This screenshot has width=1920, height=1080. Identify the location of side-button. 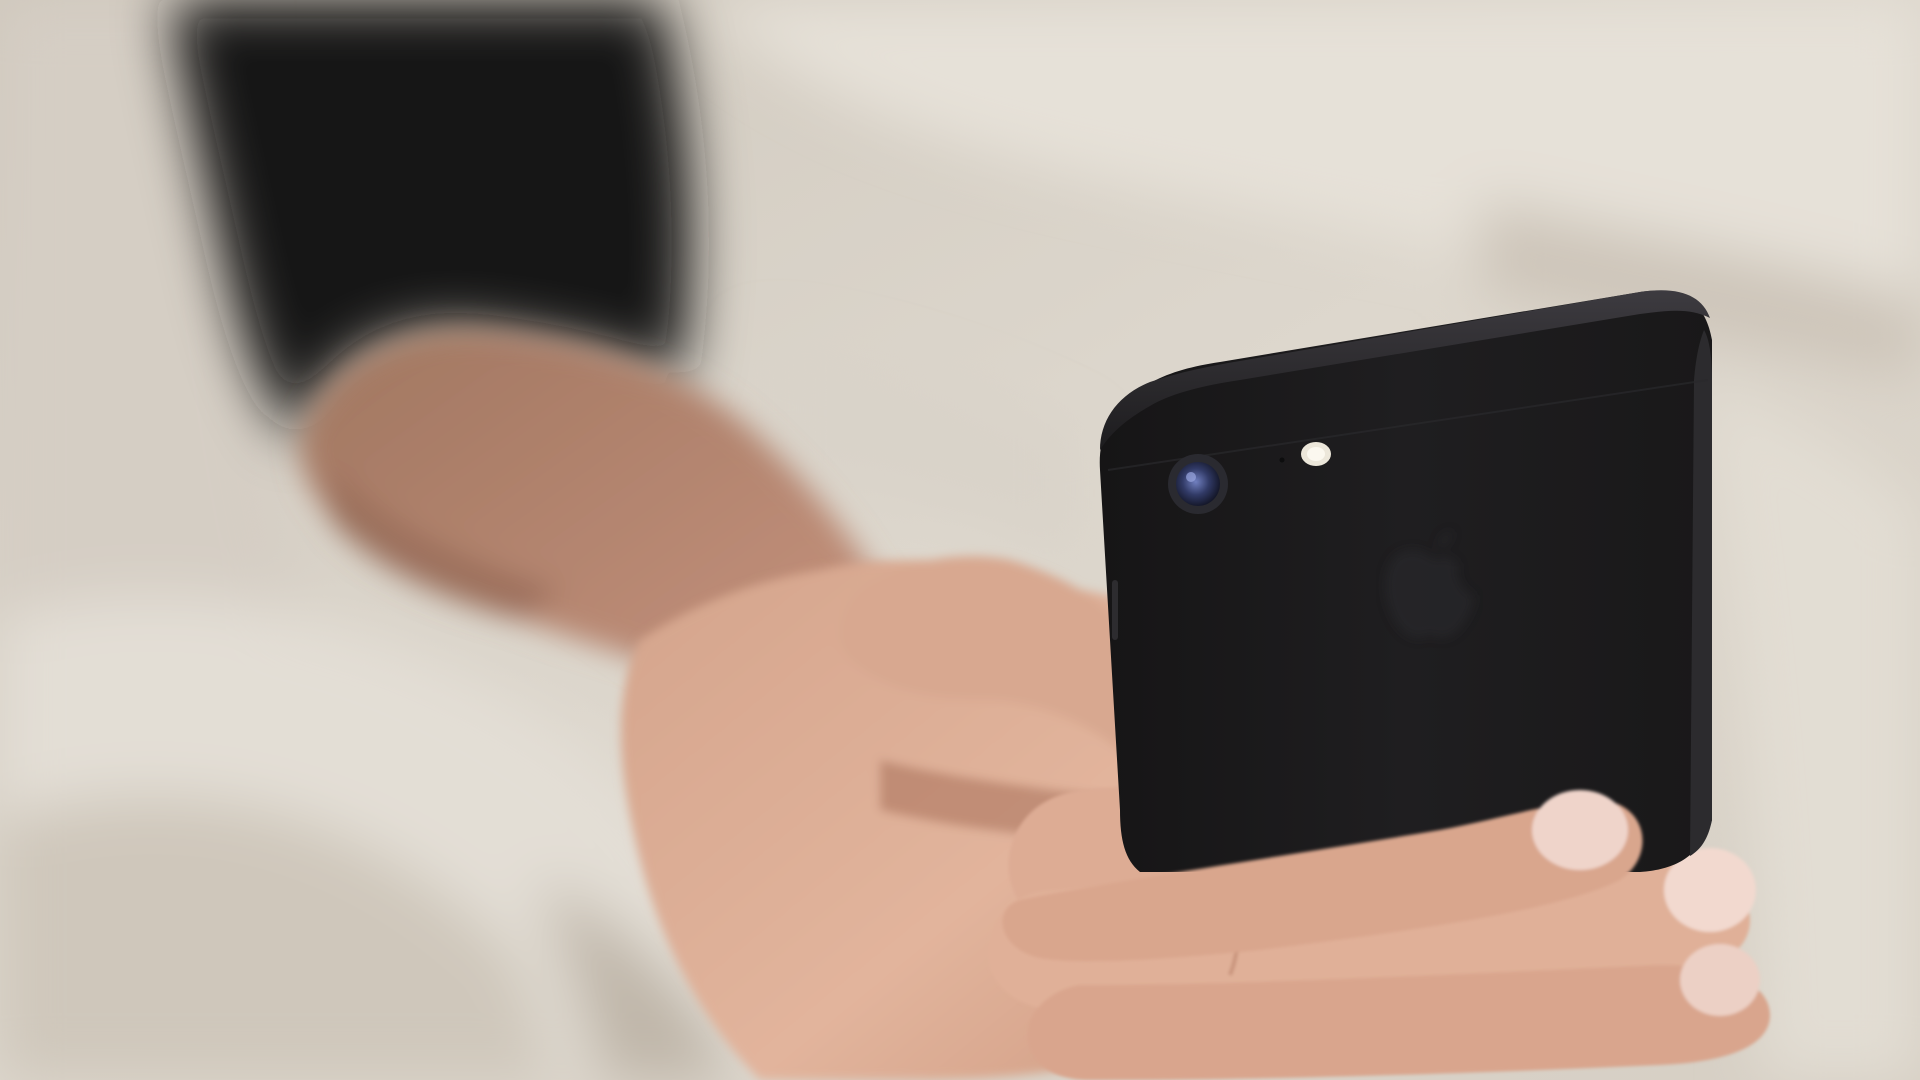
(1115, 610).